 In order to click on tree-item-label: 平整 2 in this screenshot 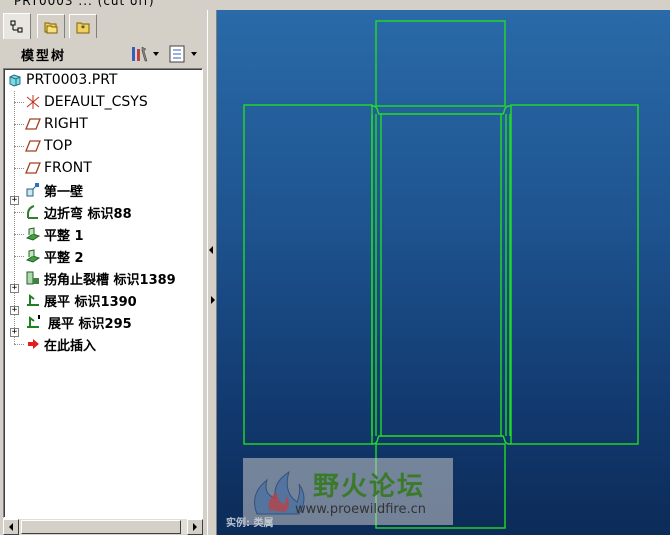, I will do `click(64, 258)`.